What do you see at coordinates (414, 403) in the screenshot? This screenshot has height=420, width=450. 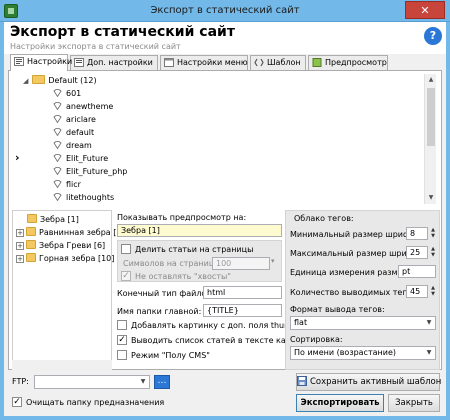 I see `close-button: Закрыть` at bounding box center [414, 403].